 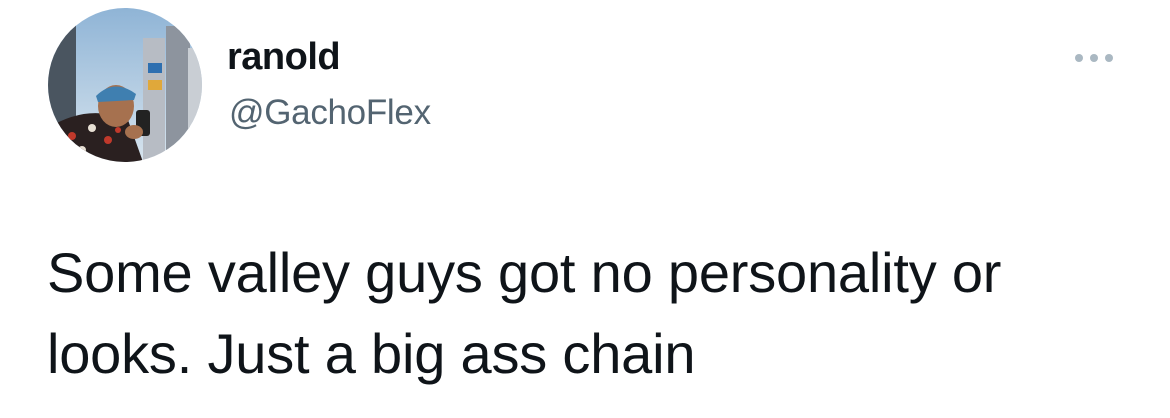 I want to click on profile-photo, so click(x=125, y=85).